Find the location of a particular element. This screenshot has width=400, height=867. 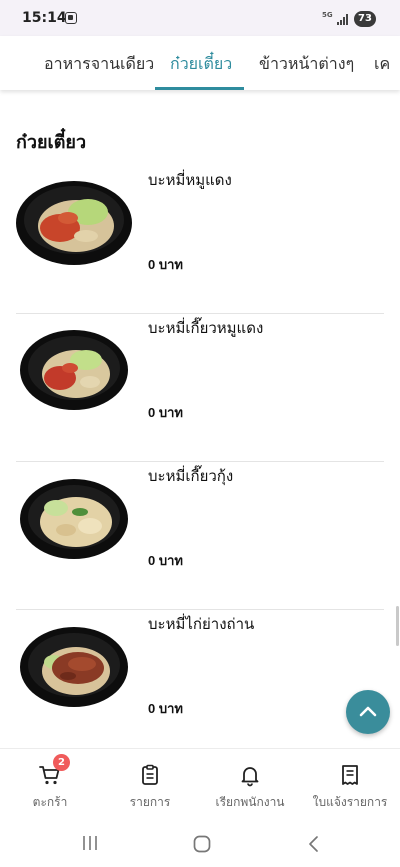

tab-single-dish: อาหารจานเดียว is located at coordinates (99, 64).